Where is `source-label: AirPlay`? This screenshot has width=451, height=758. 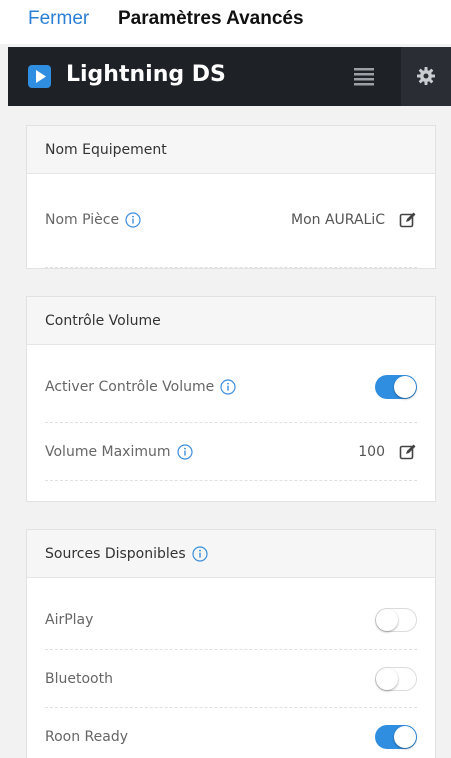 source-label: AirPlay is located at coordinates (69, 619).